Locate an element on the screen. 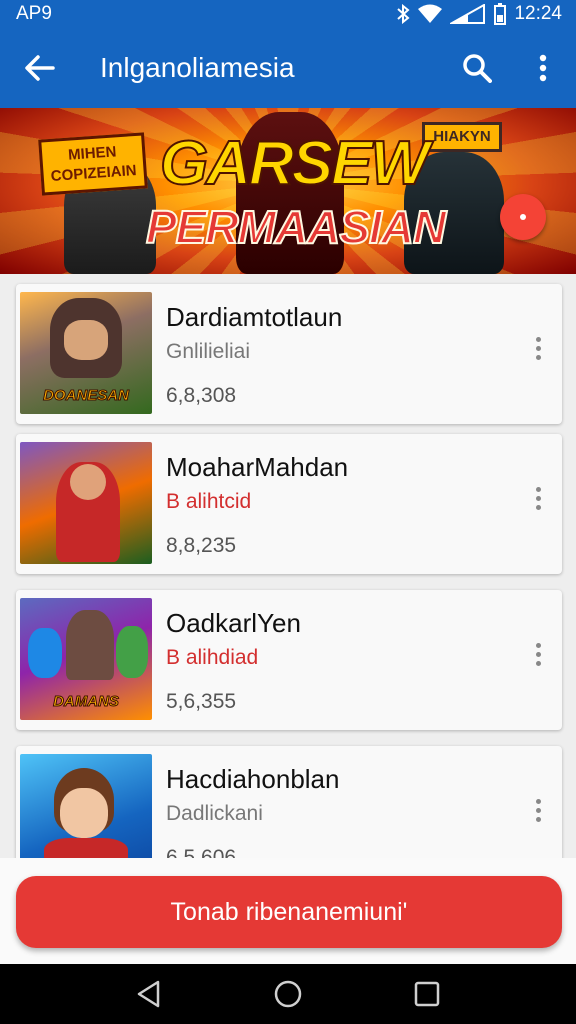 The image size is (576, 1024). nav-home-button is located at coordinates (288, 994).